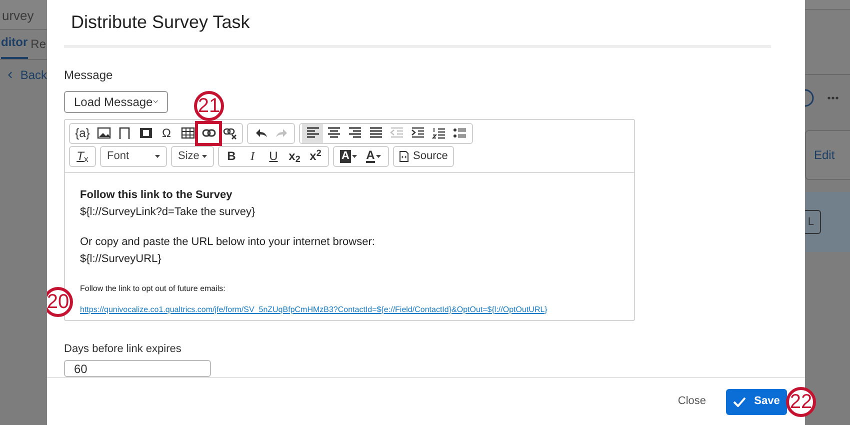 This screenshot has width=850, height=425. I want to click on toolbar-button: {a}, so click(82, 133).